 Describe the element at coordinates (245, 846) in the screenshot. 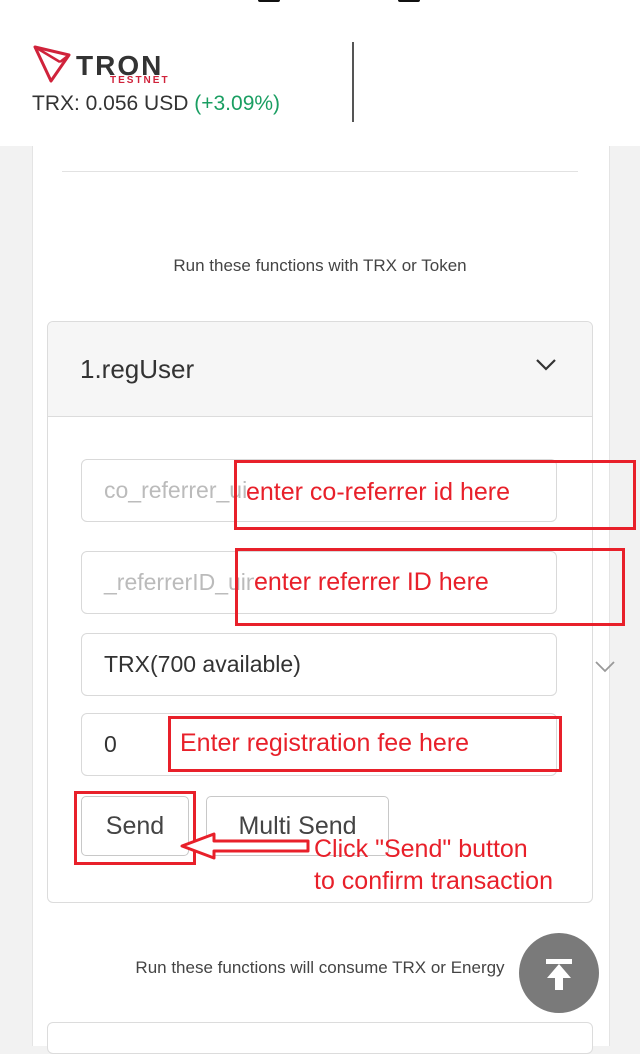

I see `annotation-arrow-icon` at that location.